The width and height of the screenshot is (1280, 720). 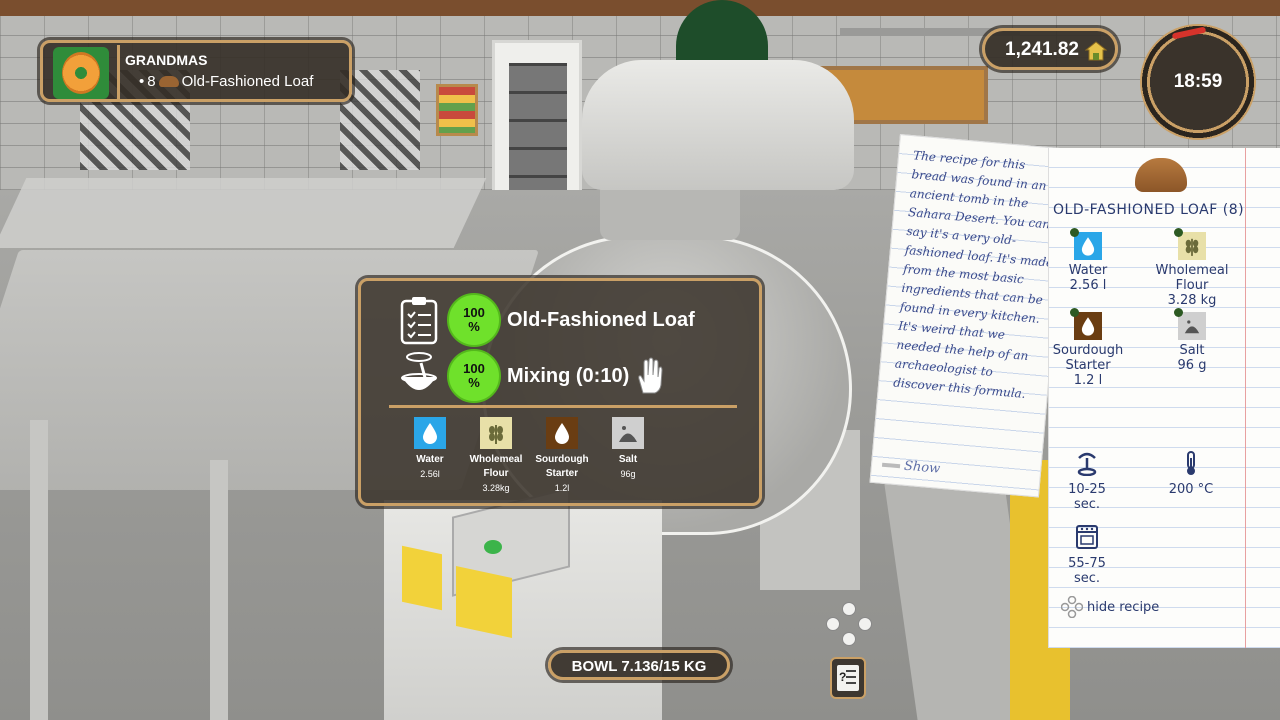 What do you see at coordinates (457, 110) in the screenshot?
I see `spice-rack` at bounding box center [457, 110].